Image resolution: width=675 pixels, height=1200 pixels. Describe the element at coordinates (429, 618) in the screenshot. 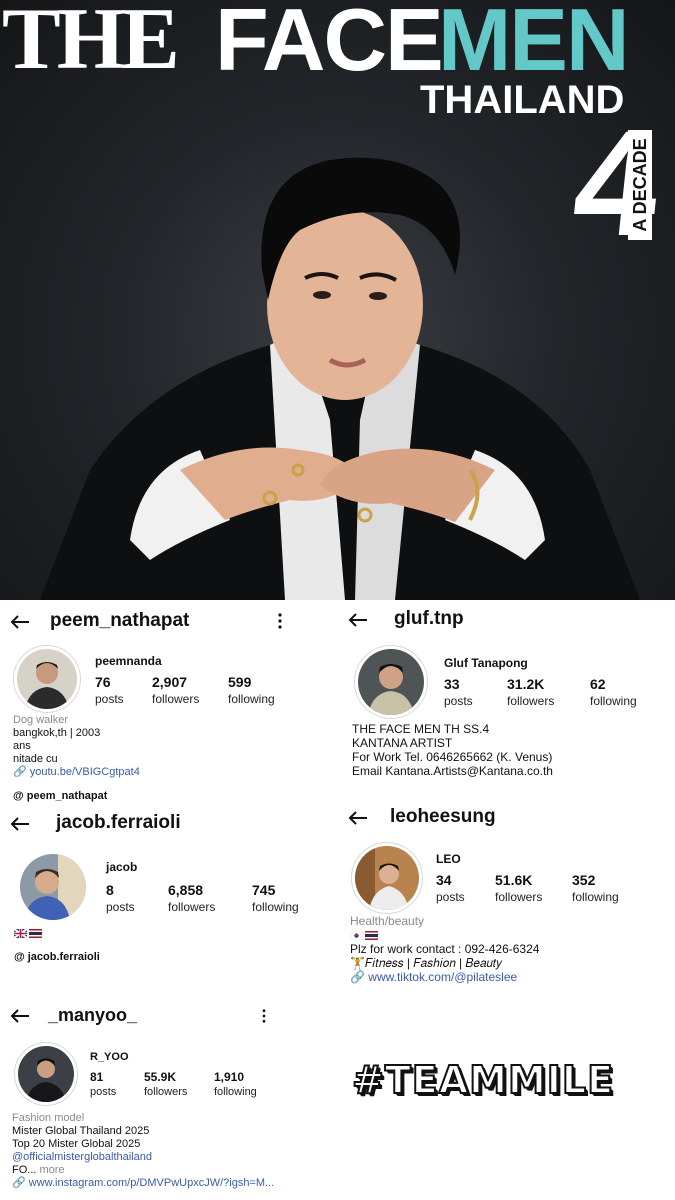

I see `profile-handle: gluf.tnp` at that location.